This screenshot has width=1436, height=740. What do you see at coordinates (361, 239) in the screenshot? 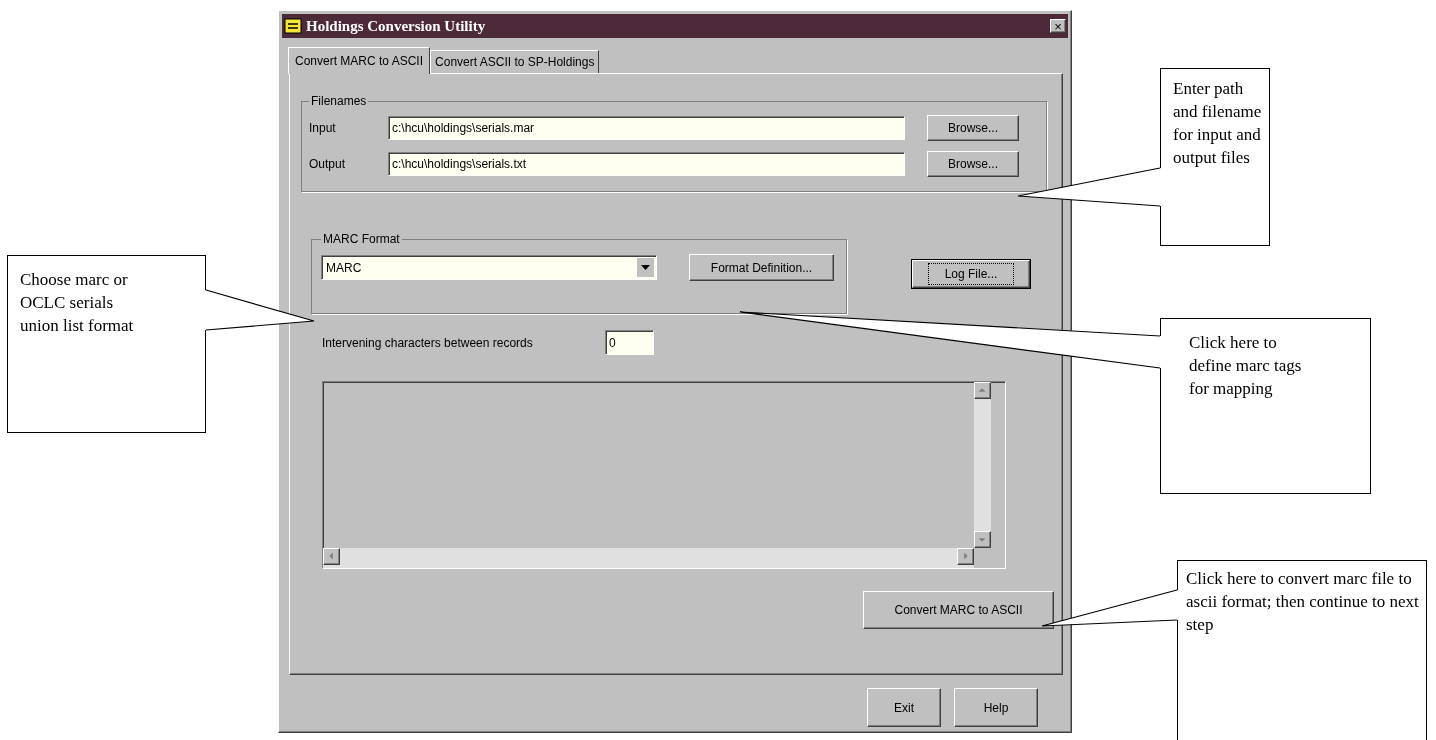
I see `group-label: MARC Format` at bounding box center [361, 239].